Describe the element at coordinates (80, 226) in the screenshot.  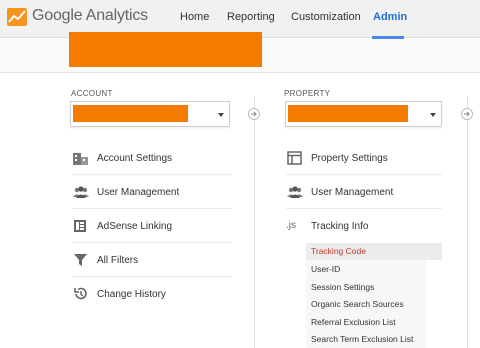
I see `adsense-icon` at that location.